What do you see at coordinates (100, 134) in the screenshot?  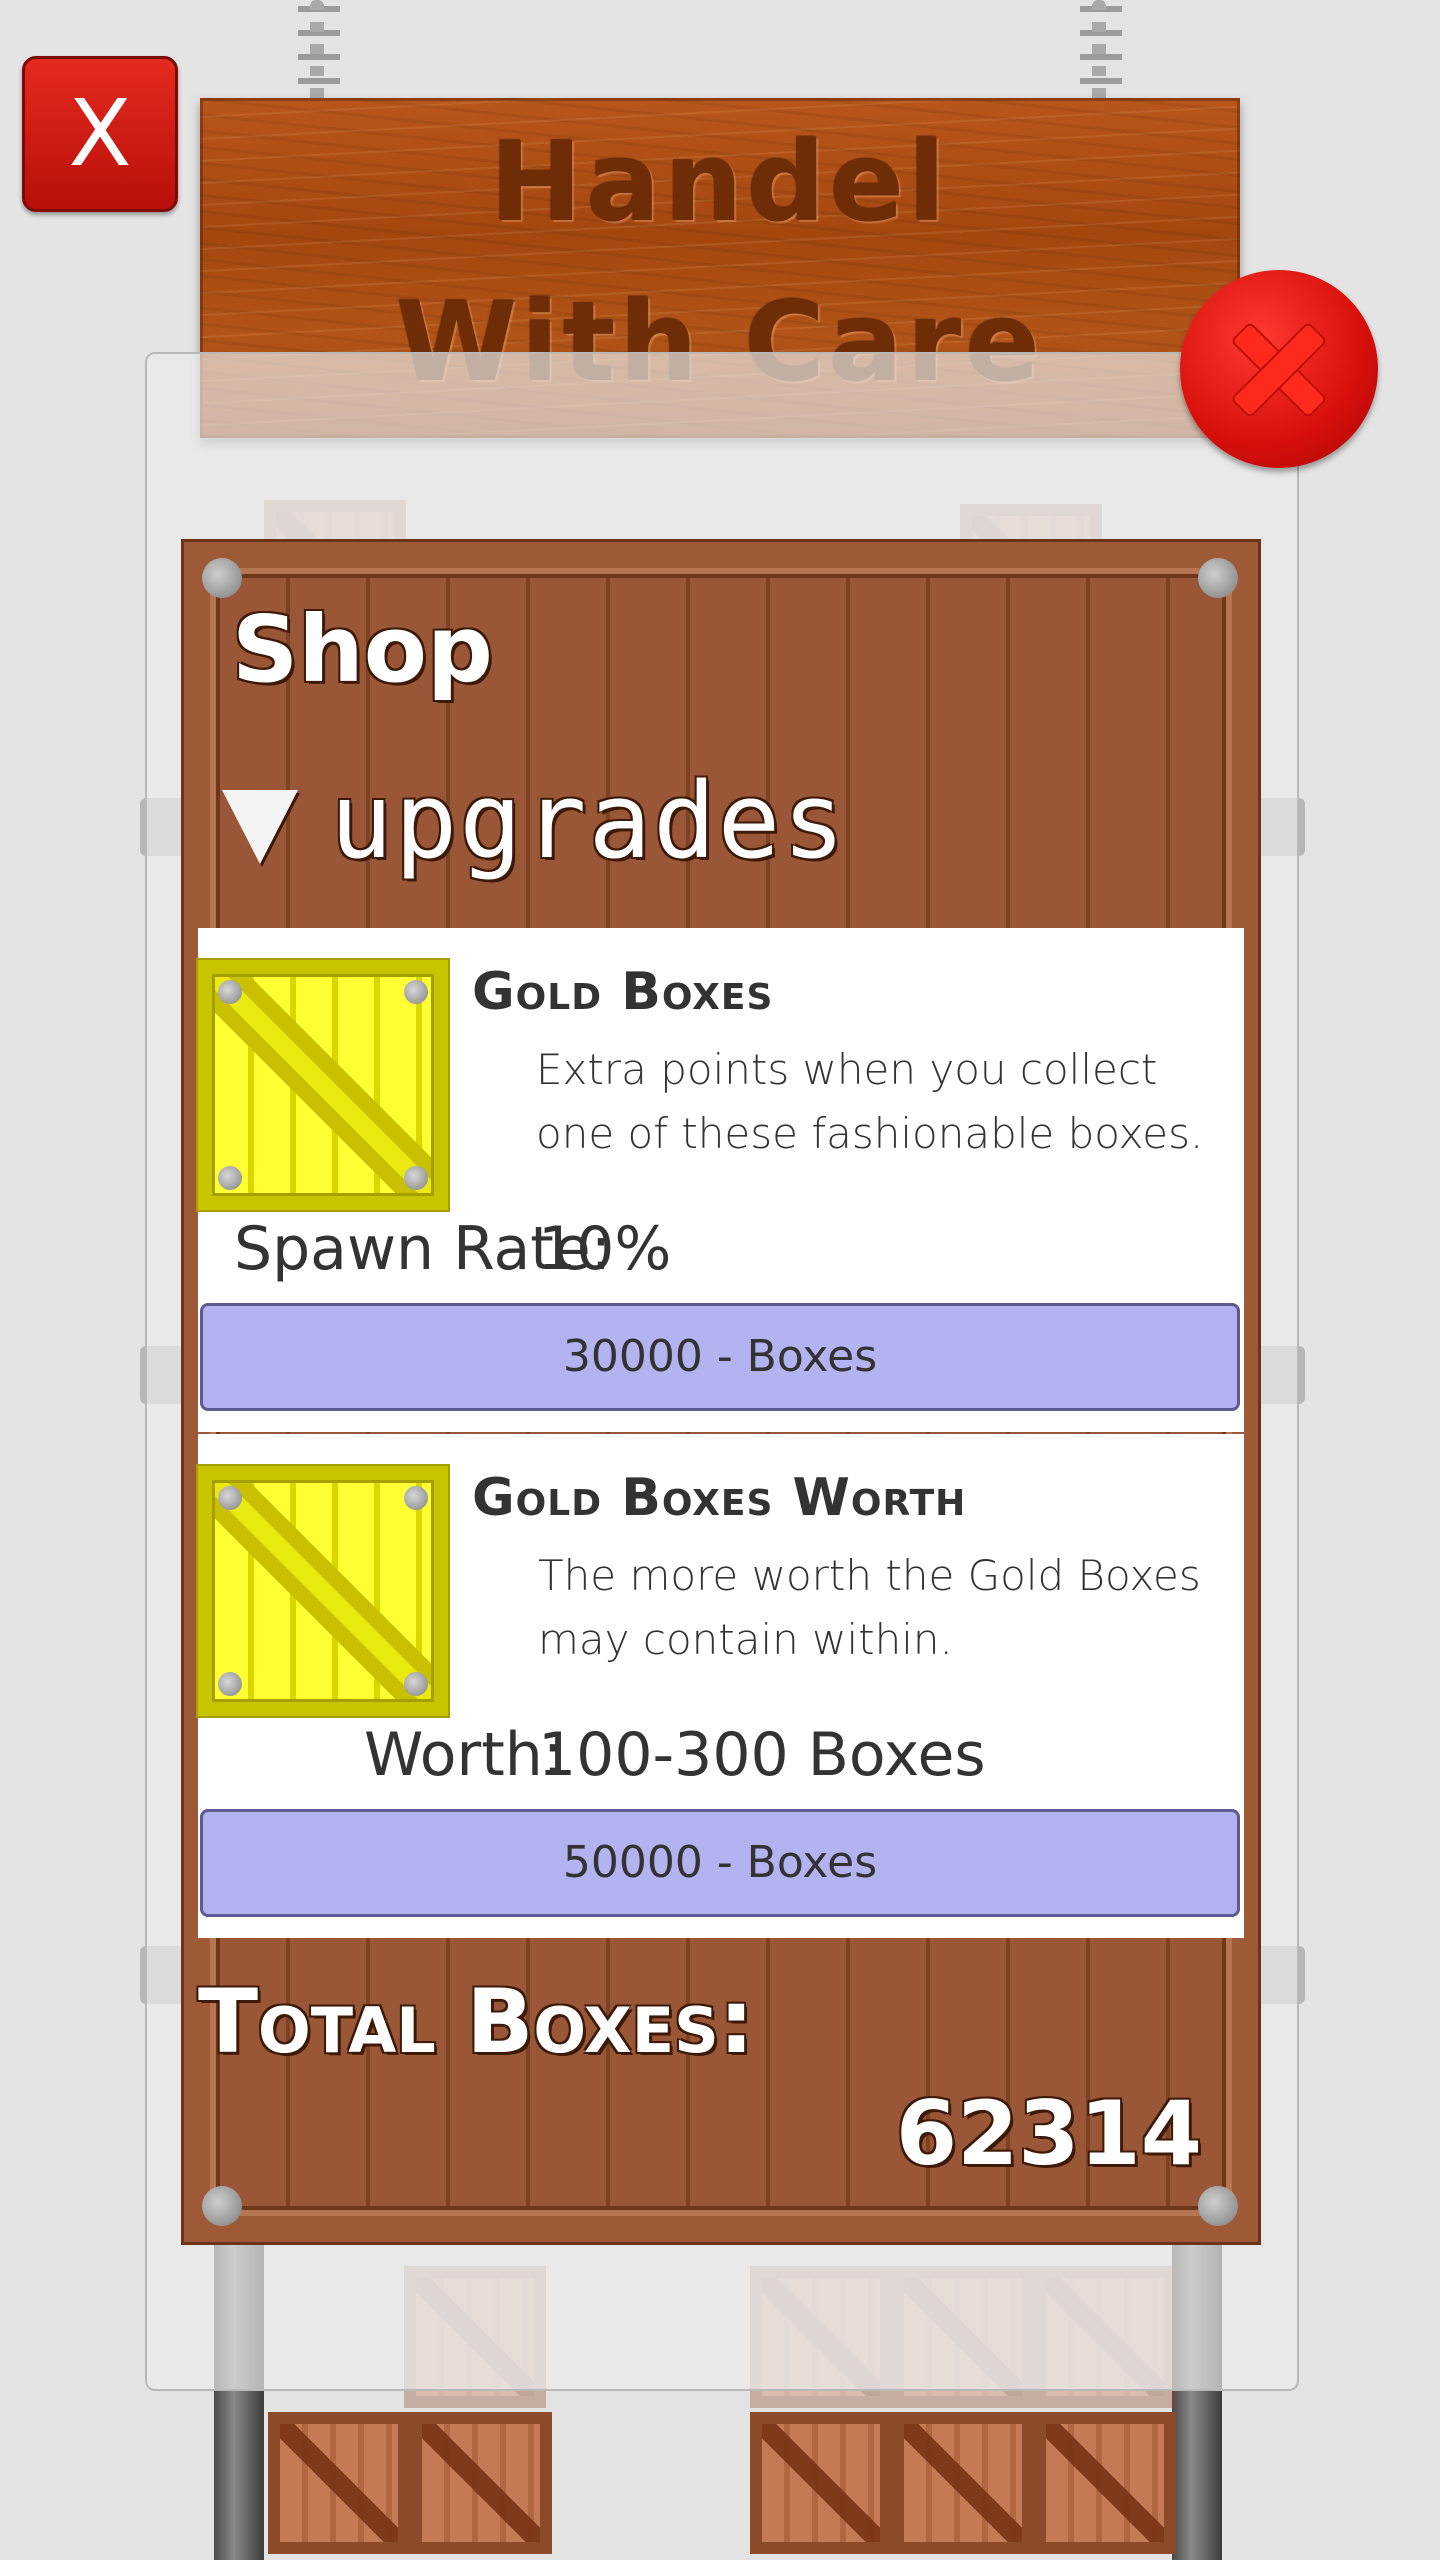 I see `close-game-button: X` at bounding box center [100, 134].